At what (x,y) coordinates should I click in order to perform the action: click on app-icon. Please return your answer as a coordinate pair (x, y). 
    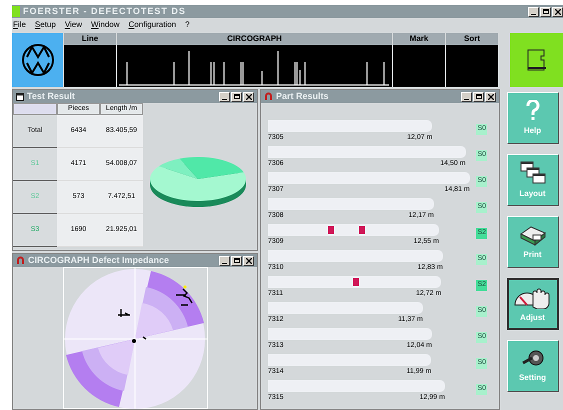
    Looking at the image, I should click on (16, 11).